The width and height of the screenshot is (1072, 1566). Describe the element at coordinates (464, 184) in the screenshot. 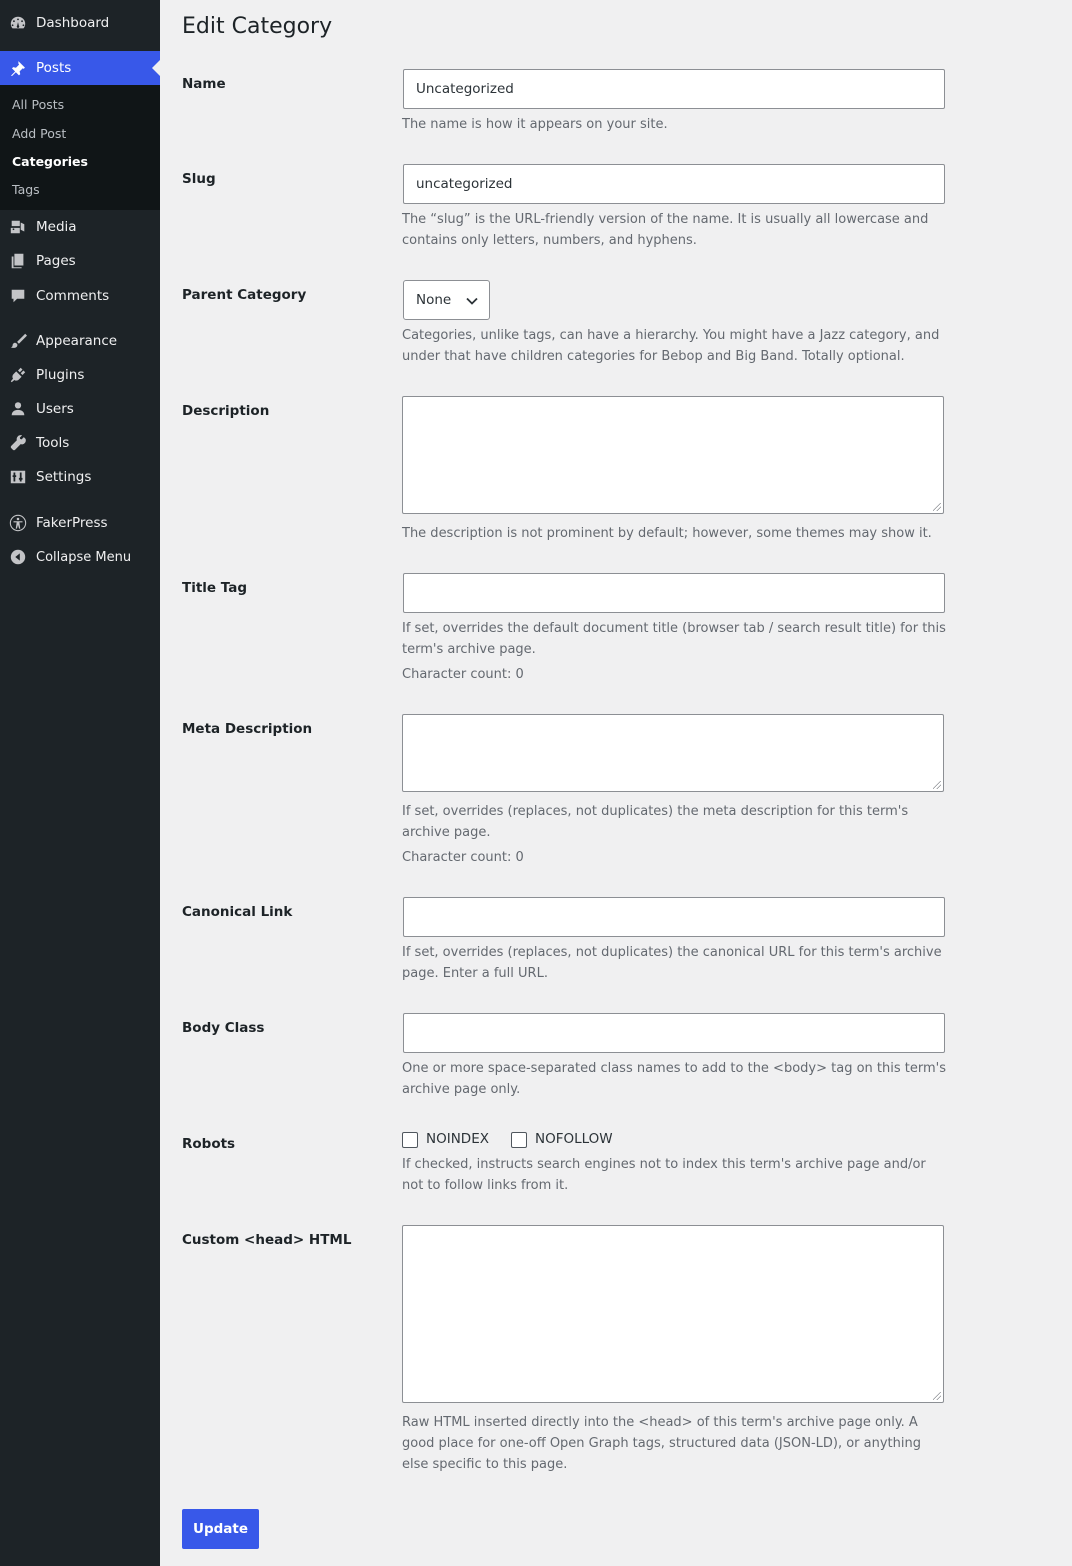

I see `slug-value: uncategorized` at that location.